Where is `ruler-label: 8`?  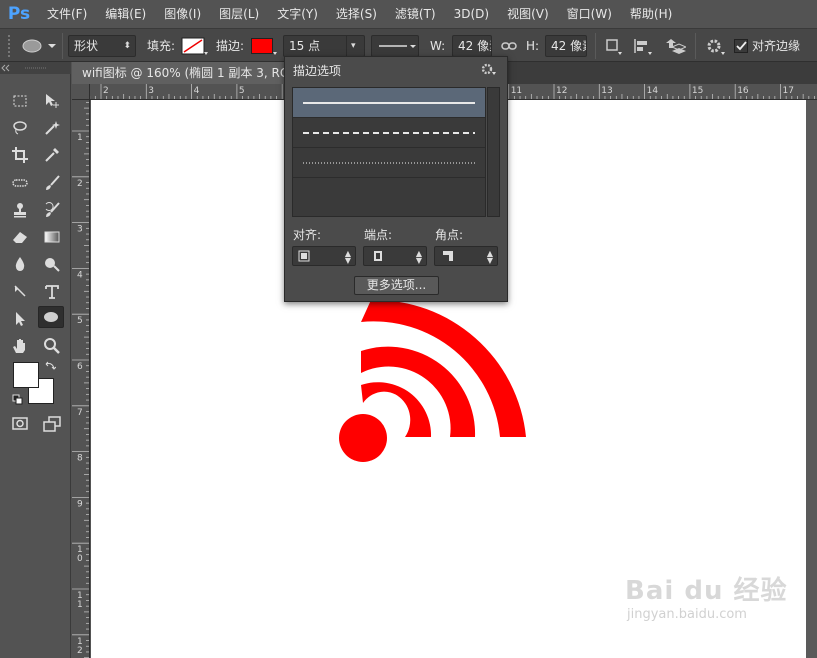 ruler-label: 8 is located at coordinates (80, 459).